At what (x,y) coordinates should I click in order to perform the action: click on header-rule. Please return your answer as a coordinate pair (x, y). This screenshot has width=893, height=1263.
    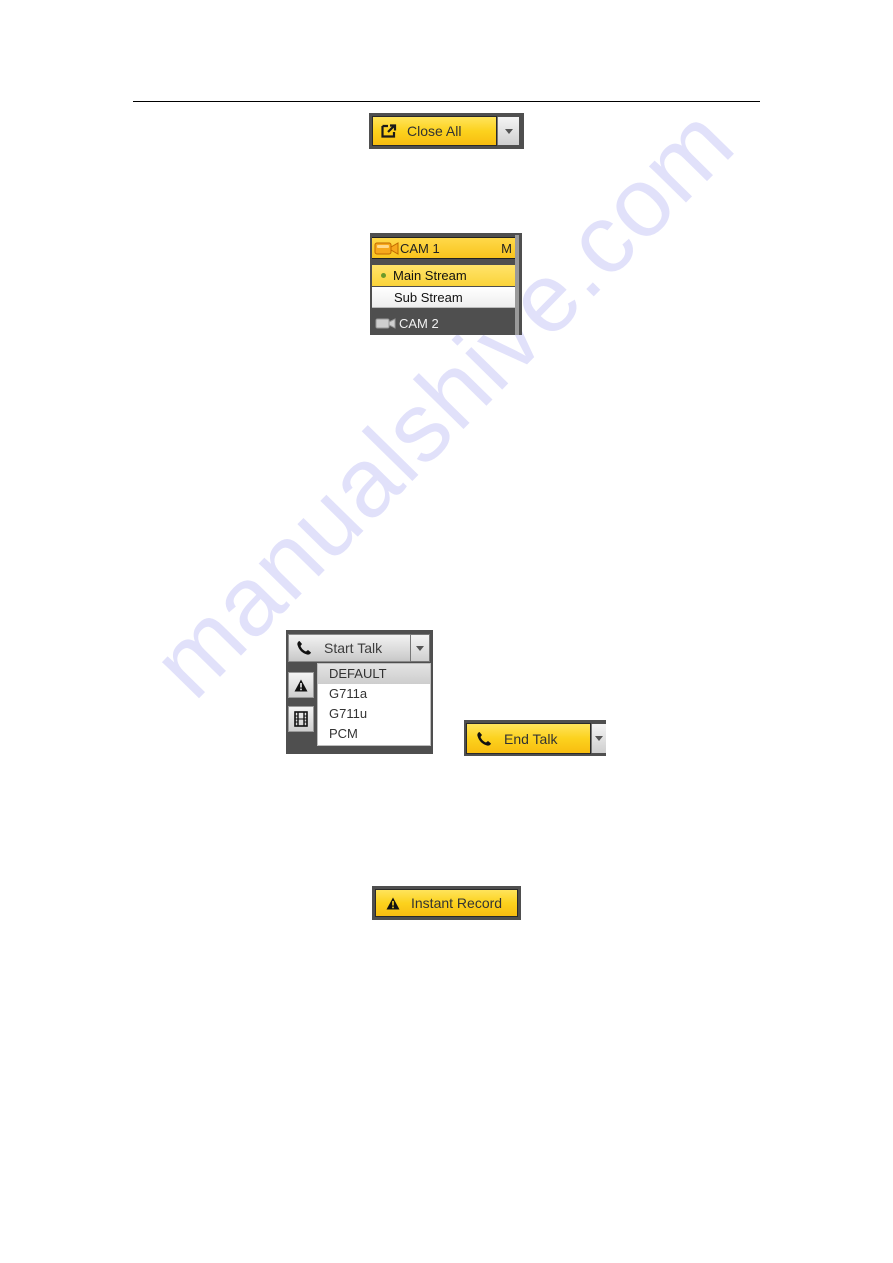
    Looking at the image, I should click on (446, 101).